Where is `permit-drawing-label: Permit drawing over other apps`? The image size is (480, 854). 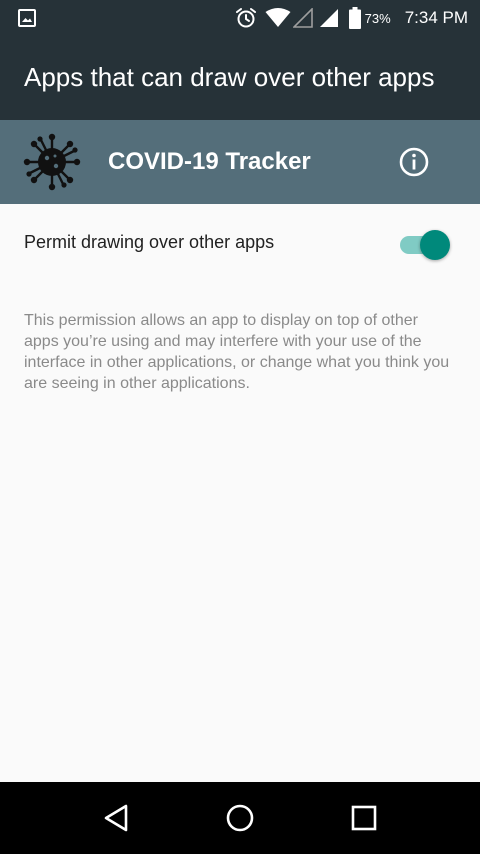
permit-drawing-label: Permit drawing over other apps is located at coordinates (149, 242).